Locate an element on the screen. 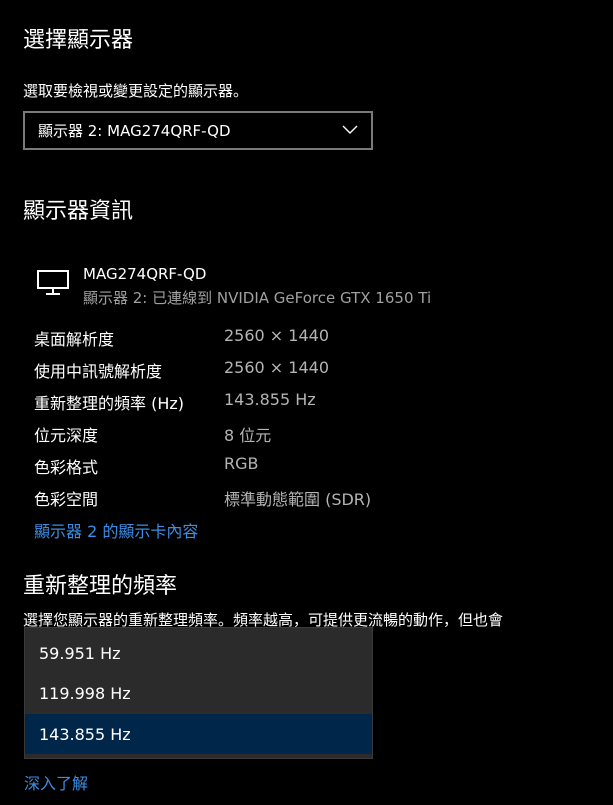 The height and width of the screenshot is (805, 613). info-label: 位元深度 is located at coordinates (66, 435).